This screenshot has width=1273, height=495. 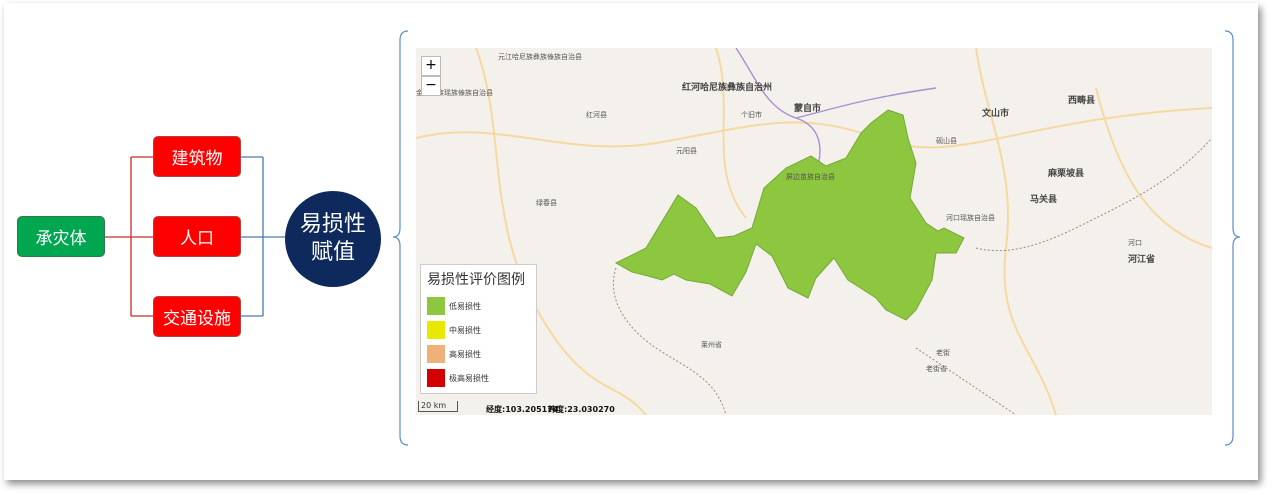 What do you see at coordinates (197, 236) in the screenshot?
I see `child-node-population: 人口` at bounding box center [197, 236].